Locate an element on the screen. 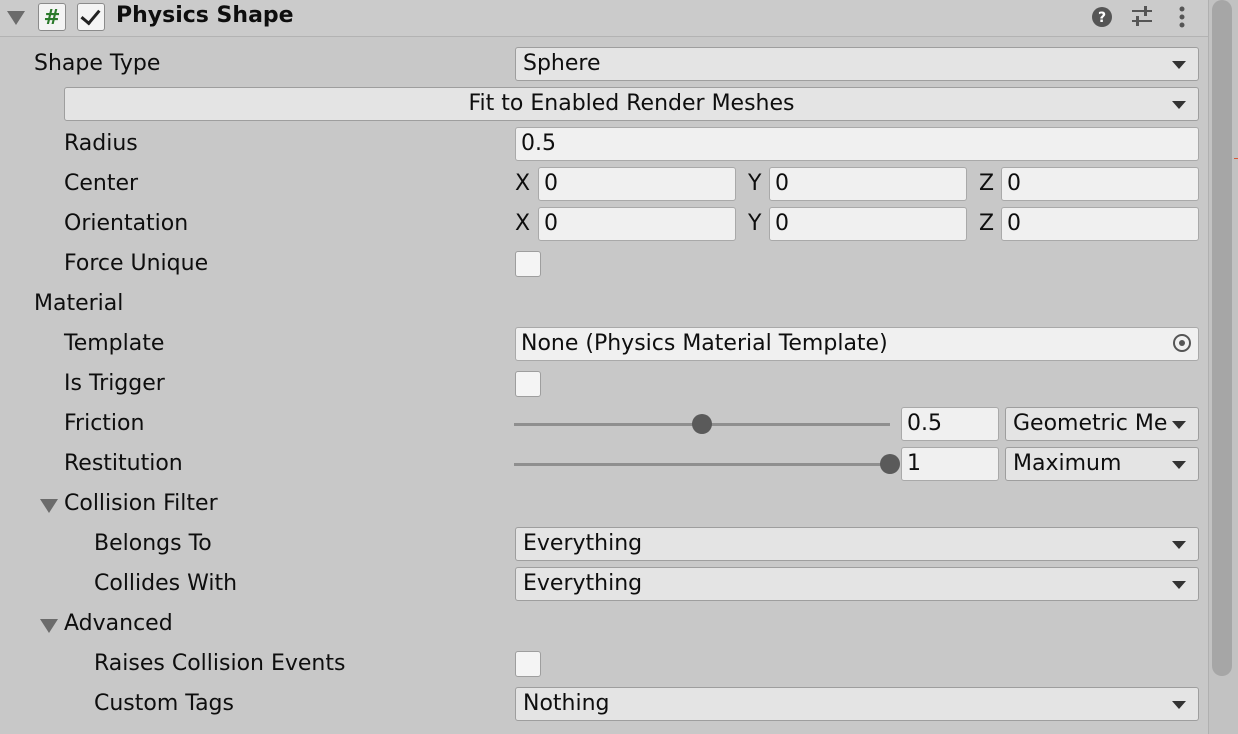 This screenshot has height=734, width=1238. custom-tags-label: Custom Tags is located at coordinates (164, 703).